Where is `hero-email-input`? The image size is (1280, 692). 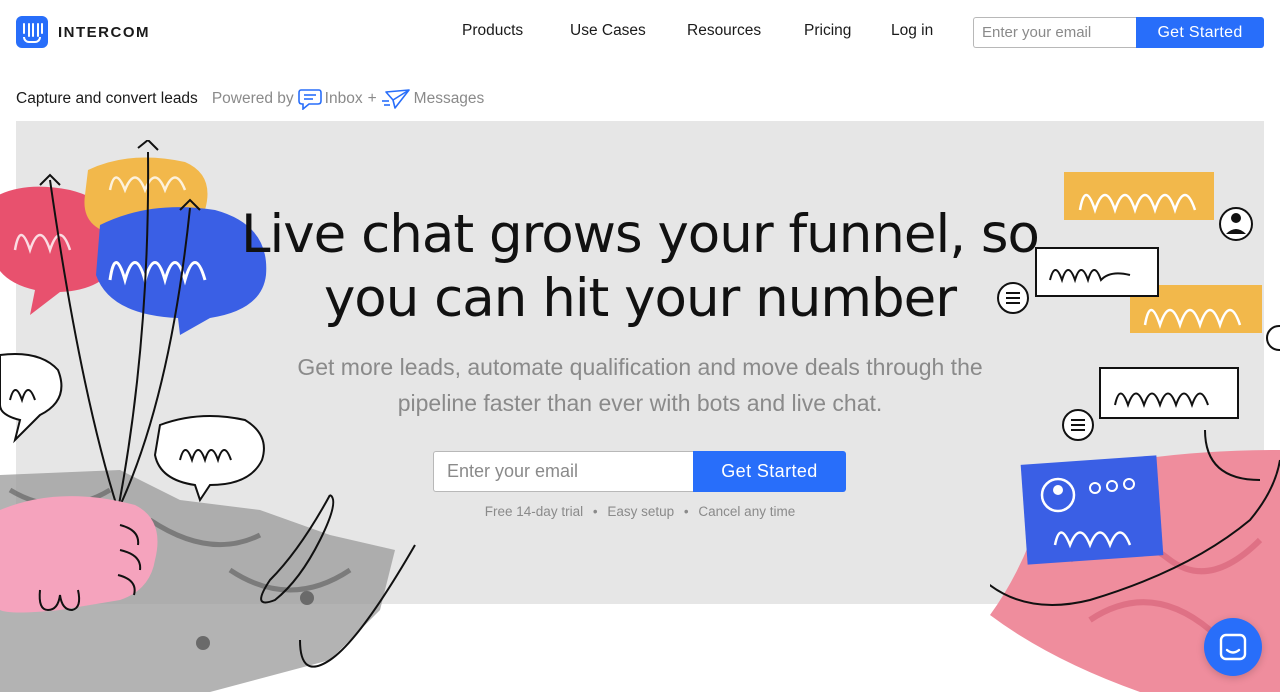
hero-email-input is located at coordinates (563, 471).